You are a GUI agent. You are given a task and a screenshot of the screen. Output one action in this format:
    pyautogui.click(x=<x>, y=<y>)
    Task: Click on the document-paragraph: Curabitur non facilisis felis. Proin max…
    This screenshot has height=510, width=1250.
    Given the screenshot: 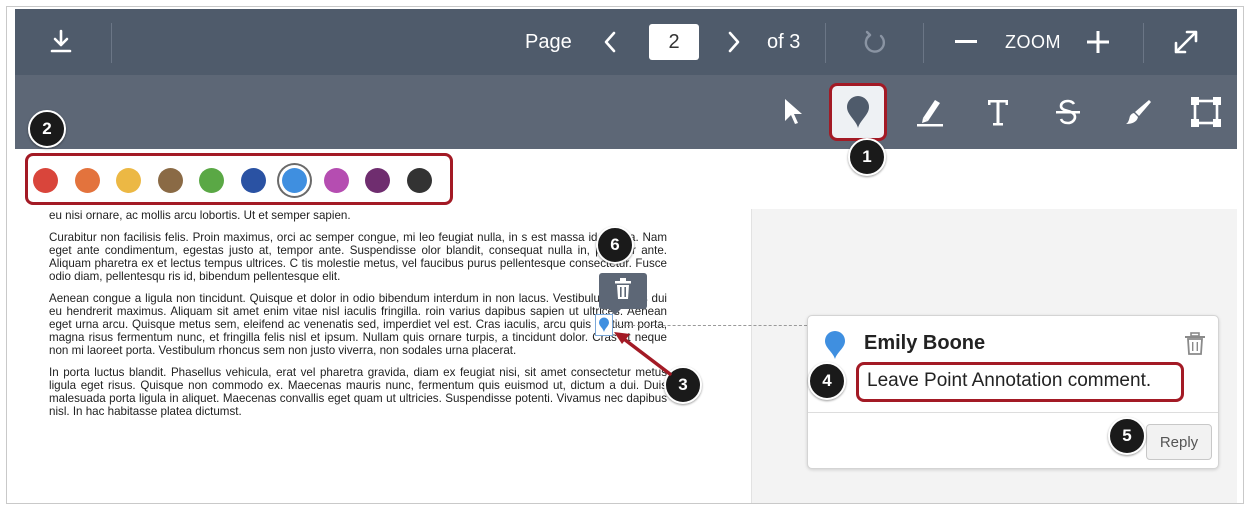 What is the action you would take?
    pyautogui.click(x=358, y=257)
    